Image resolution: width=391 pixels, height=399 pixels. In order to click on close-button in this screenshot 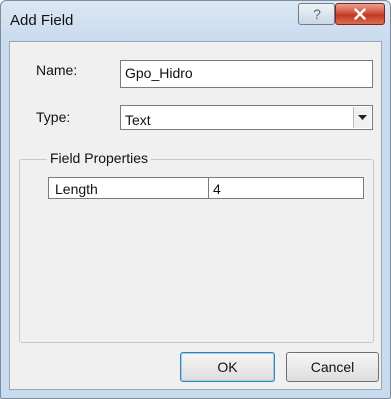, I will do `click(360, 14)`.